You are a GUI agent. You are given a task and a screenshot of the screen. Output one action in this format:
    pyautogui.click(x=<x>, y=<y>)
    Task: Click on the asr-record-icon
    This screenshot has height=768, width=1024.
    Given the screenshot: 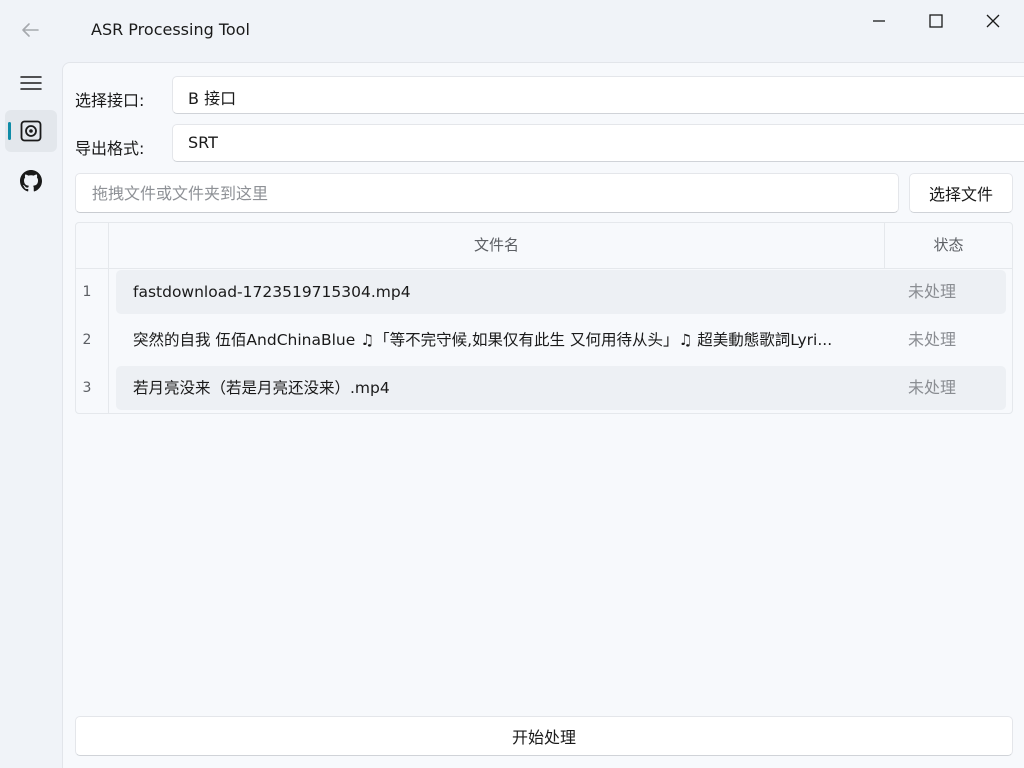 What is the action you would take?
    pyautogui.click(x=31, y=131)
    